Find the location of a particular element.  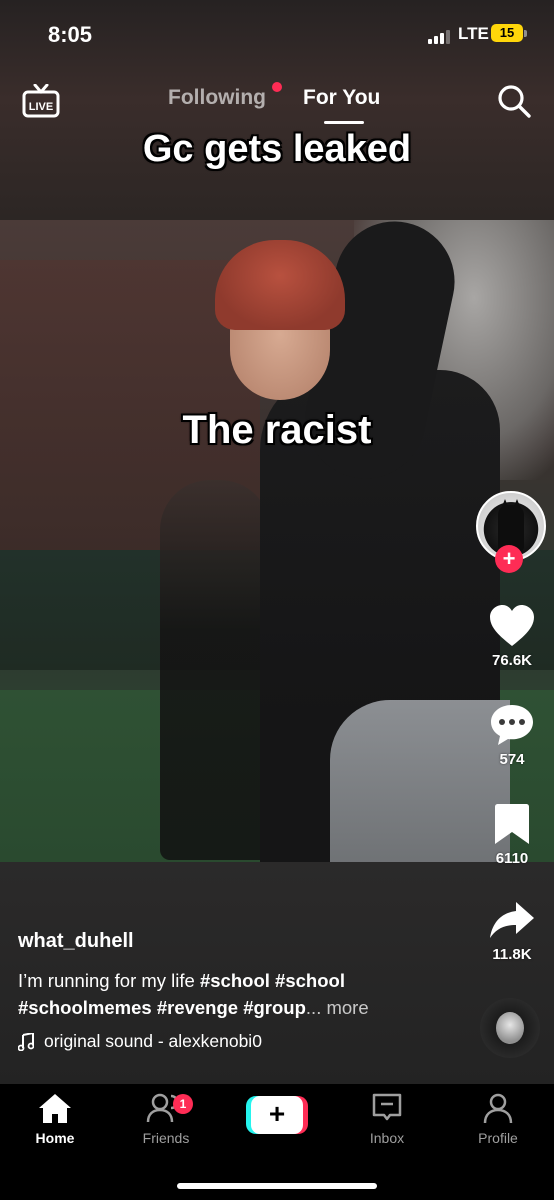

hashtag-schoolmemes: #schoolmemes is located at coordinates (85, 1007).